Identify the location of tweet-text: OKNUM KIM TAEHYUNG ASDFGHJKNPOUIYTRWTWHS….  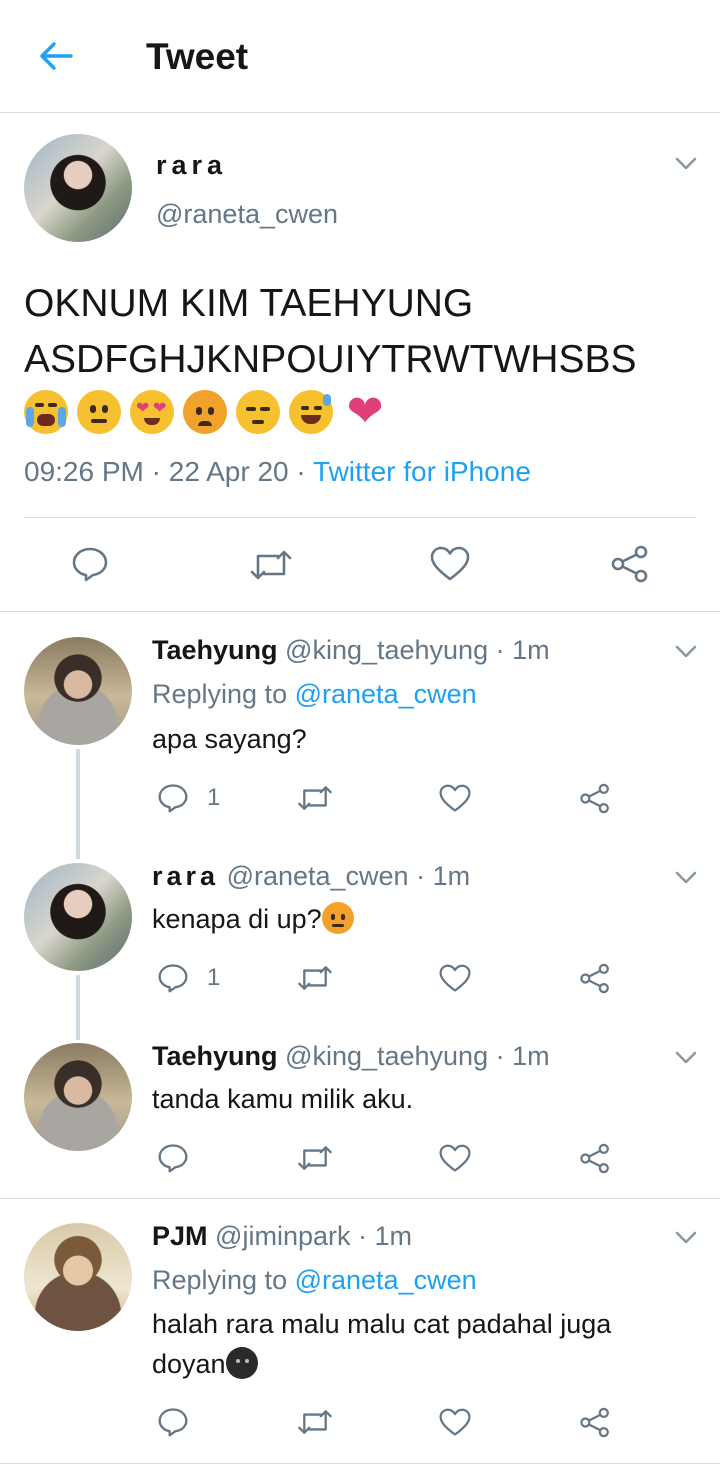
(364, 332).